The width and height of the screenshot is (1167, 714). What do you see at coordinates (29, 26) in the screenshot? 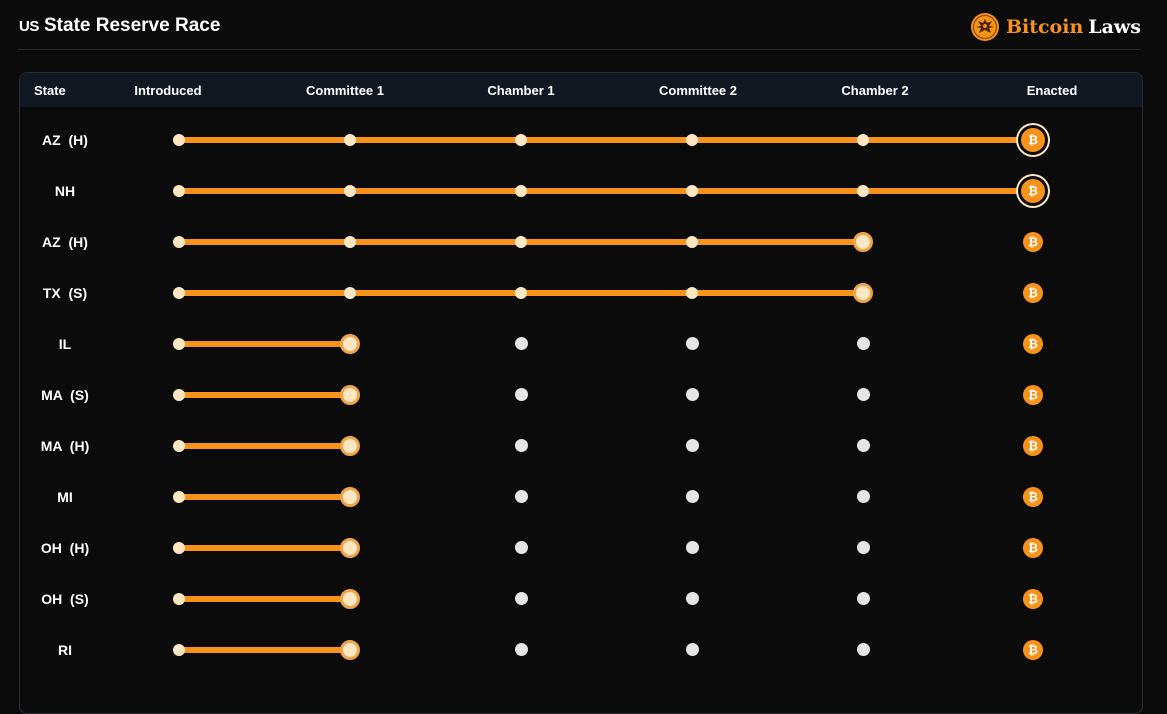
I see `us-flag-icon: US` at bounding box center [29, 26].